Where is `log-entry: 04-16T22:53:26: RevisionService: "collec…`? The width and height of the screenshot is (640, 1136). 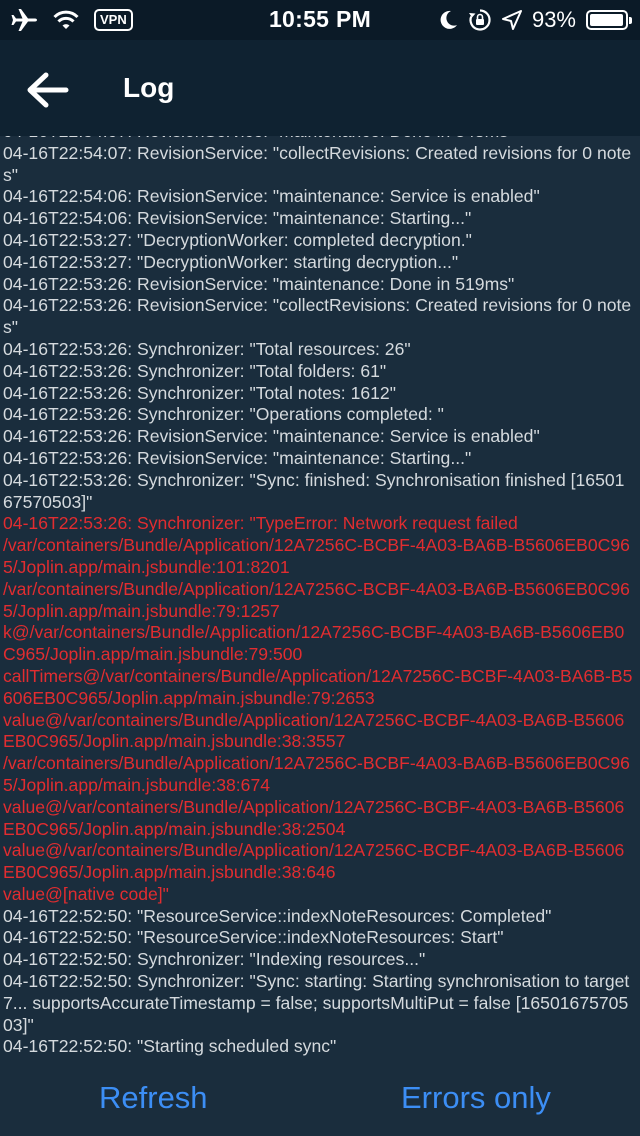
log-entry: 04-16T22:53:26: RevisionService: "collec… is located at coordinates (317, 316).